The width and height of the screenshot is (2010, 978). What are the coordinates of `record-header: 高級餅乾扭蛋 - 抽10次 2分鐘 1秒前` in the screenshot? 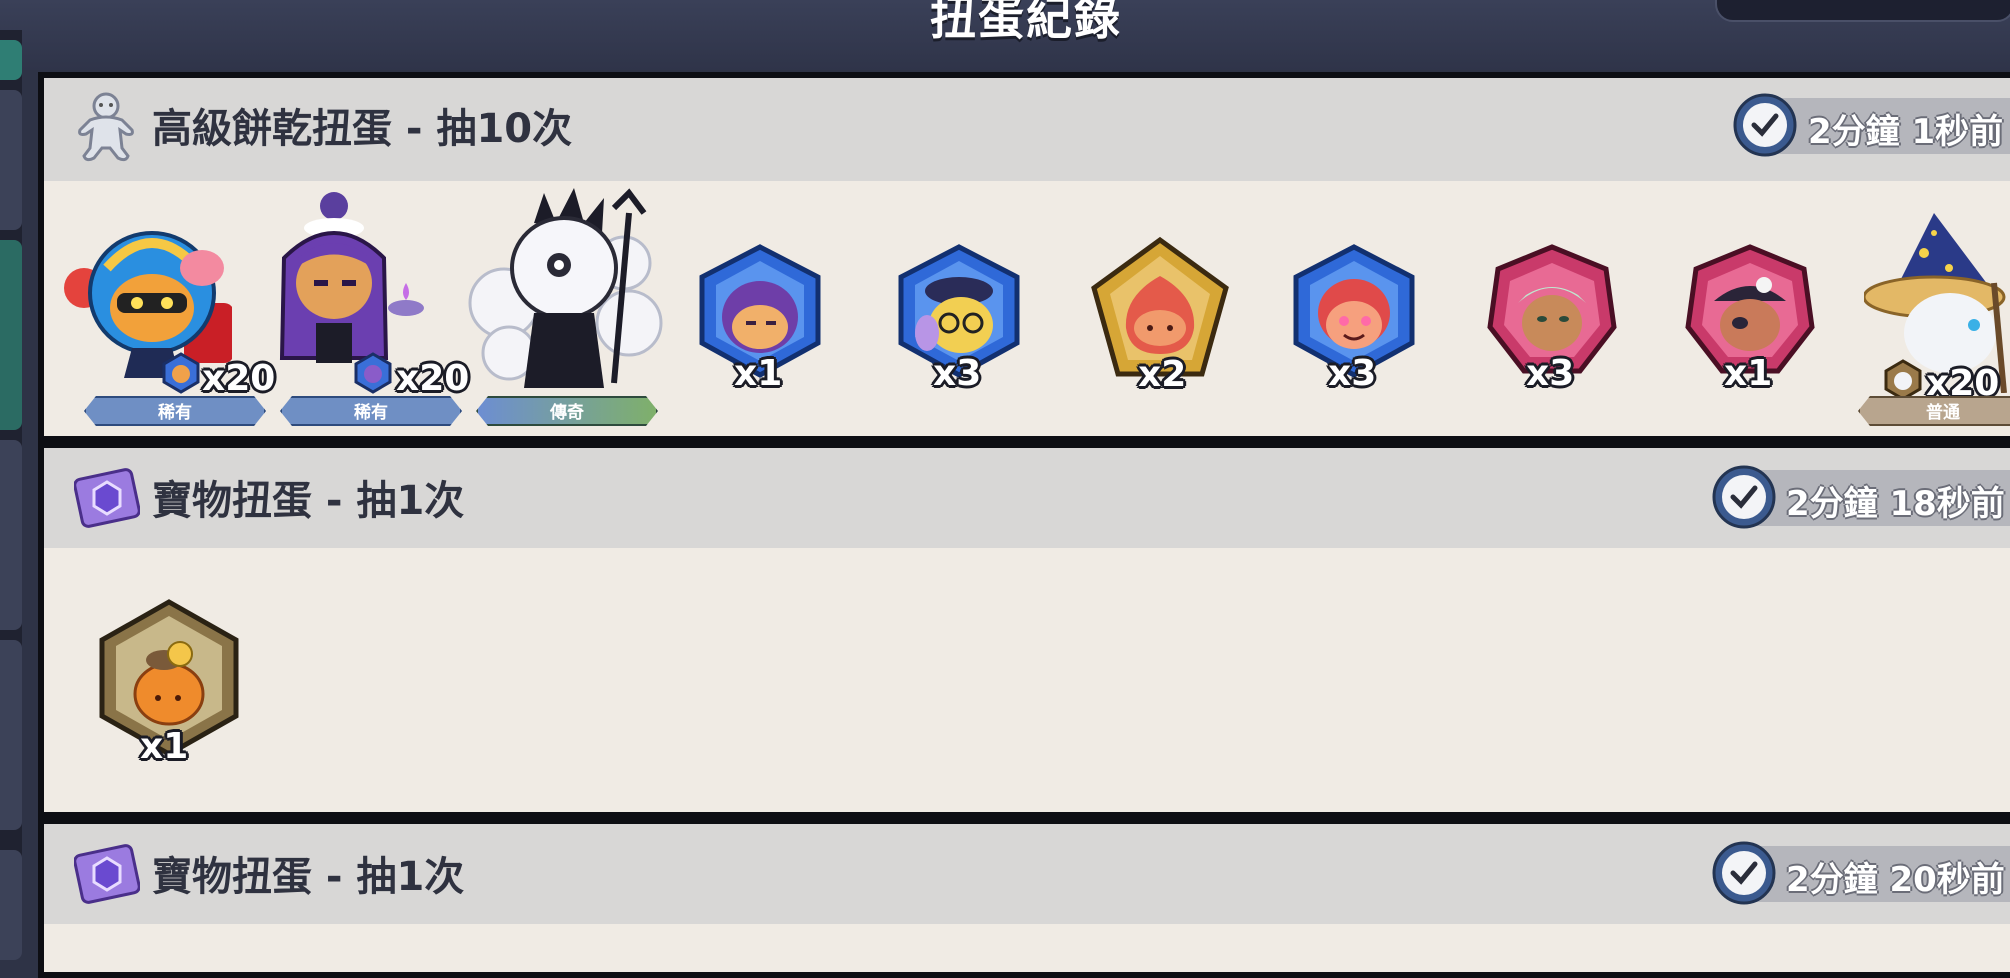 It's located at (1027, 129).